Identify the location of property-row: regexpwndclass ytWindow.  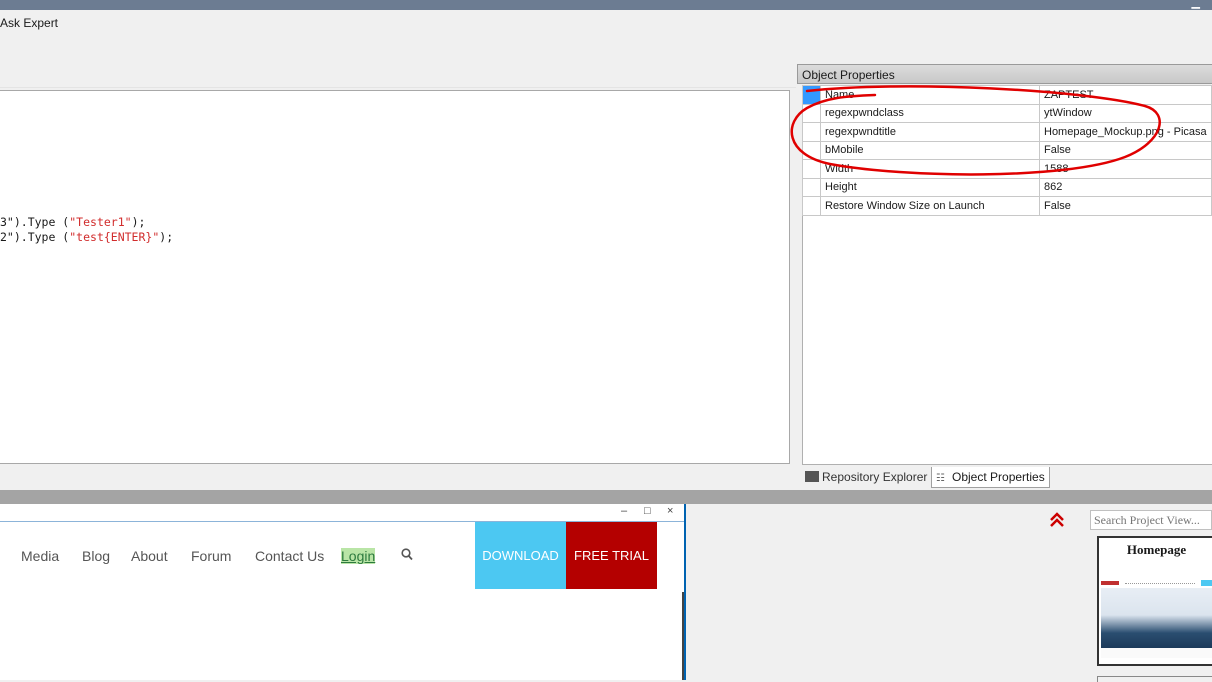
(1007, 113).